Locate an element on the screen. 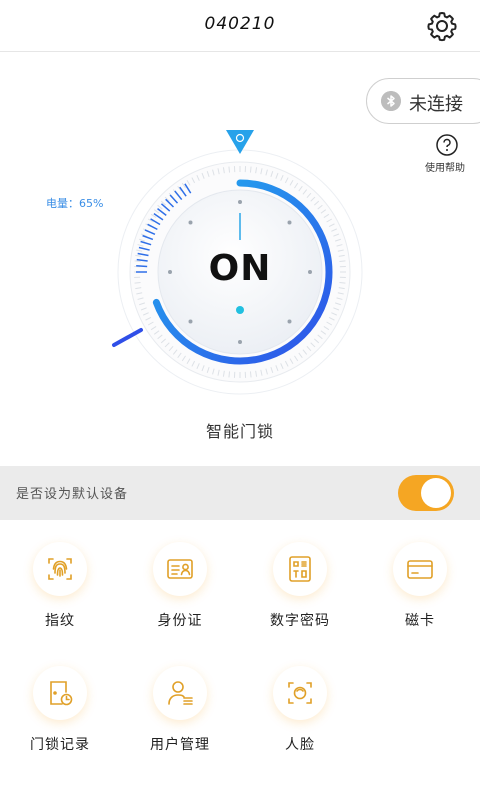 This screenshot has height=800, width=480. func-user-manage: 用户管理 is located at coordinates (180, 721).